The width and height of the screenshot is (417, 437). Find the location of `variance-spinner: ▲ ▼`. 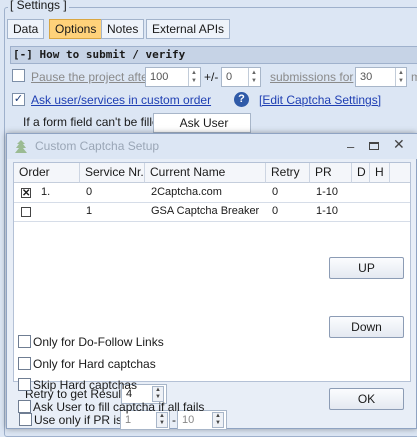

variance-spinner: ▲ ▼ is located at coordinates (253, 77).